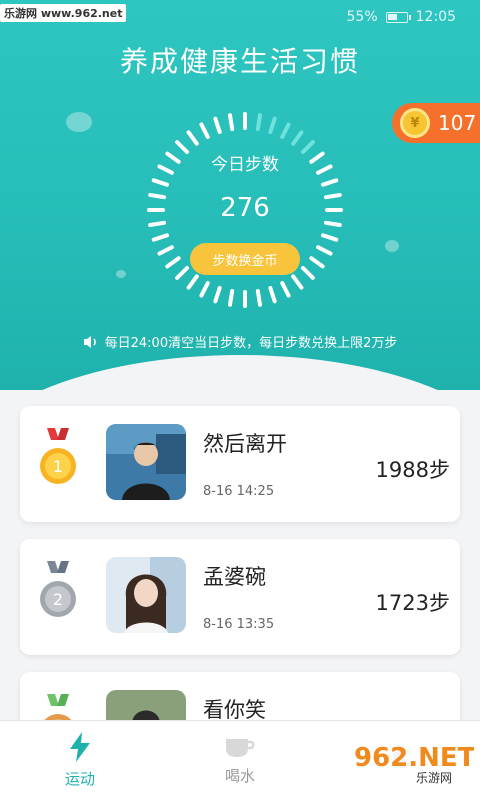 Image resolution: width=480 pixels, height=800 pixels. What do you see at coordinates (245, 444) in the screenshot?
I see `user-name: 然后离开` at bounding box center [245, 444].